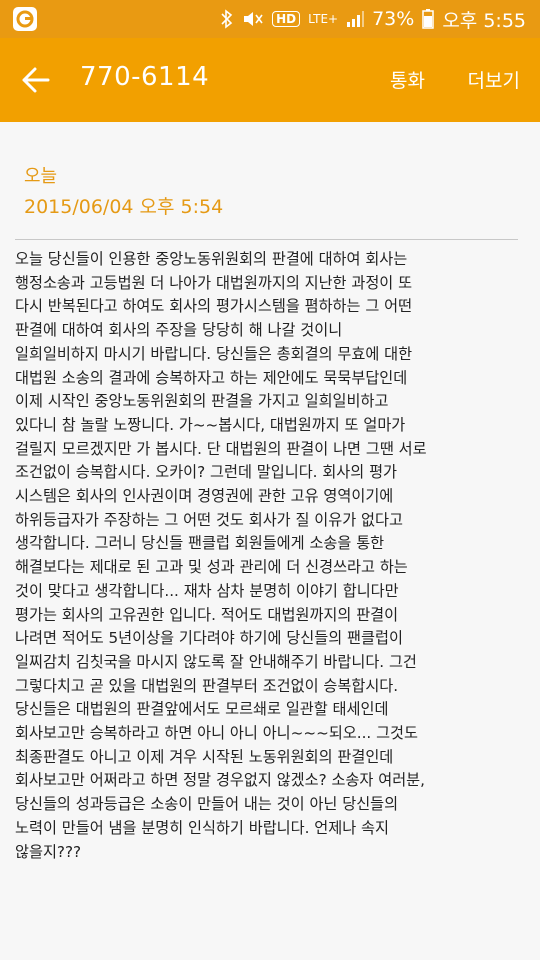 Image resolution: width=540 pixels, height=960 pixels. What do you see at coordinates (484, 20) in the screenshot?
I see `clock: 오후 5:55` at bounding box center [484, 20].